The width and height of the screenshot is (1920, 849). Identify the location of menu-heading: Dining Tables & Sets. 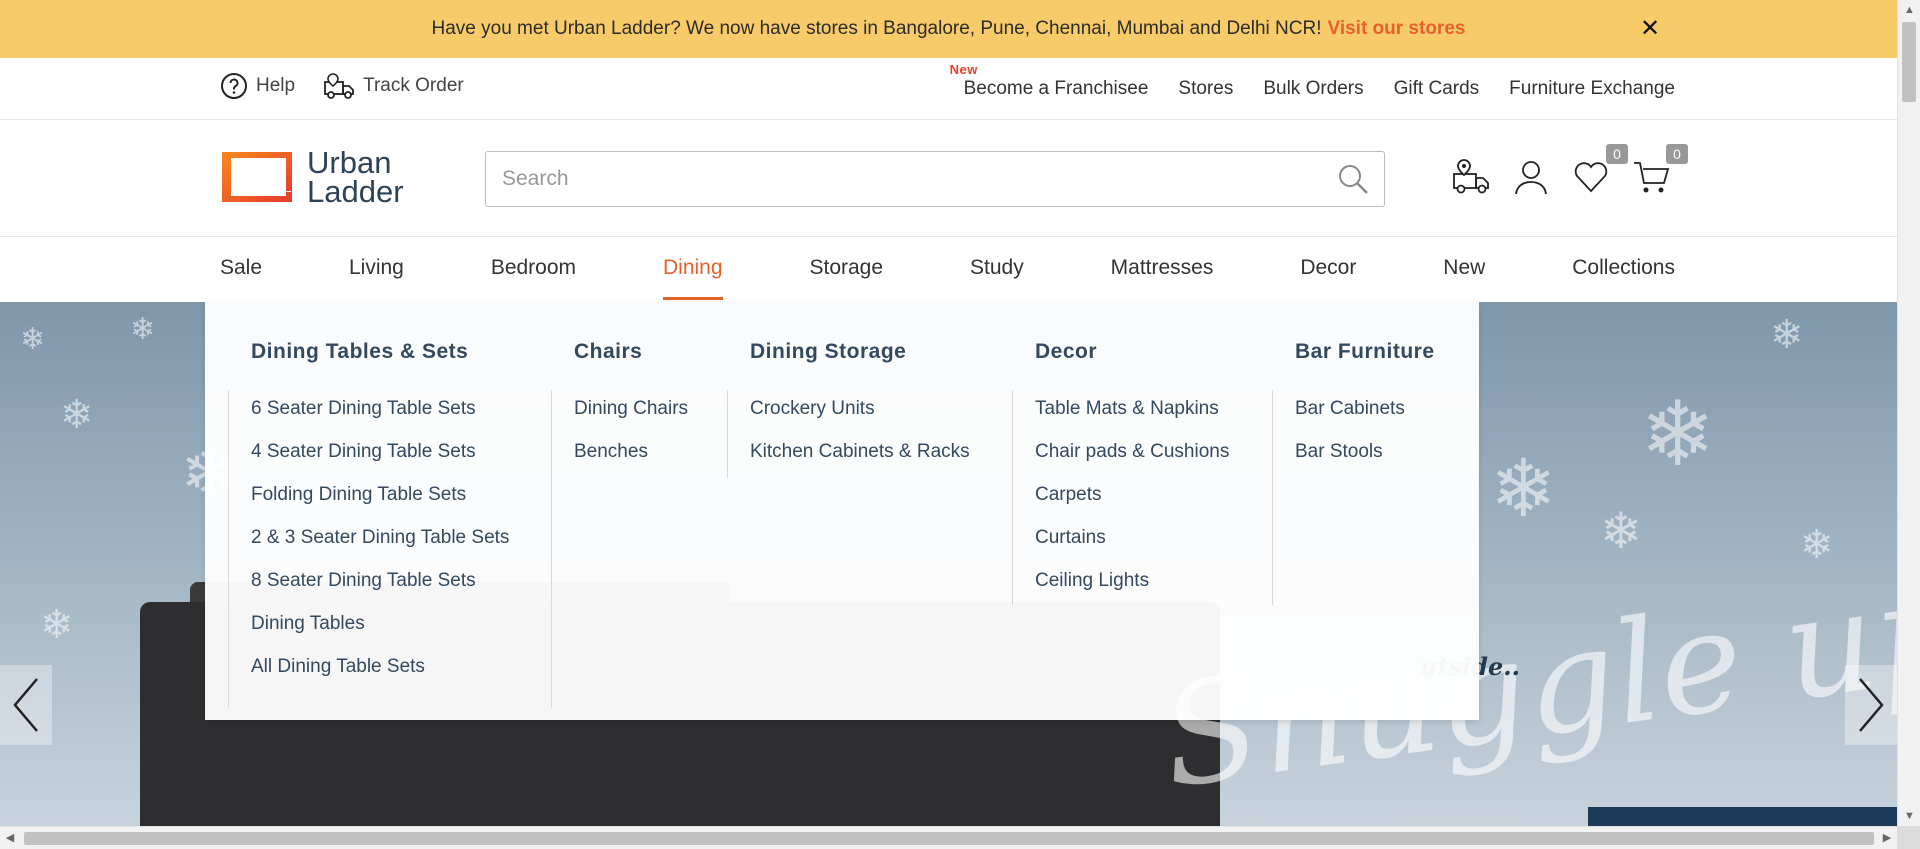
(359, 352).